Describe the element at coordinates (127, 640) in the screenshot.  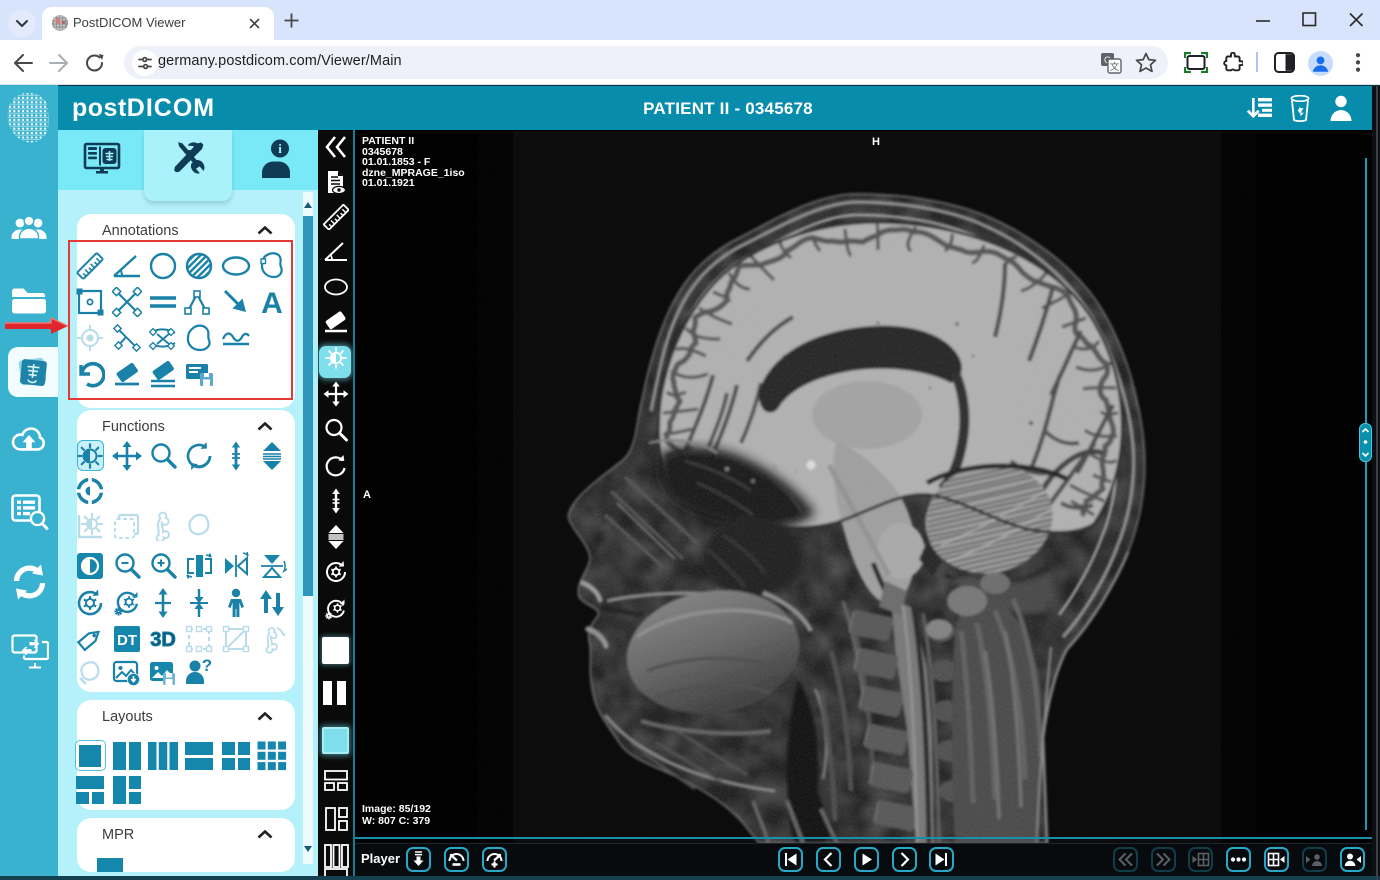
I see `svg-text: DT` at that location.